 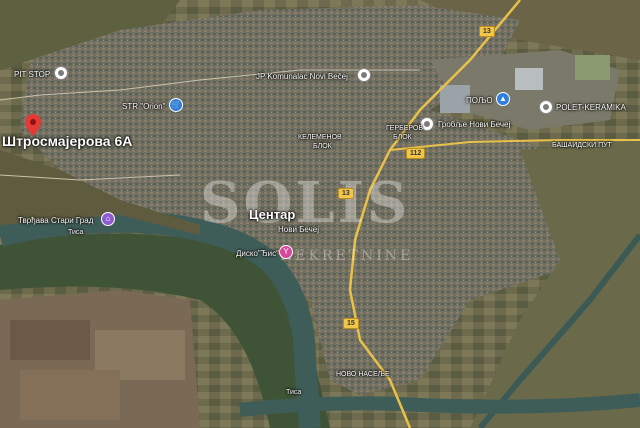 What do you see at coordinates (294, 392) in the screenshot?
I see `label-tisa-south: Тиса` at bounding box center [294, 392].